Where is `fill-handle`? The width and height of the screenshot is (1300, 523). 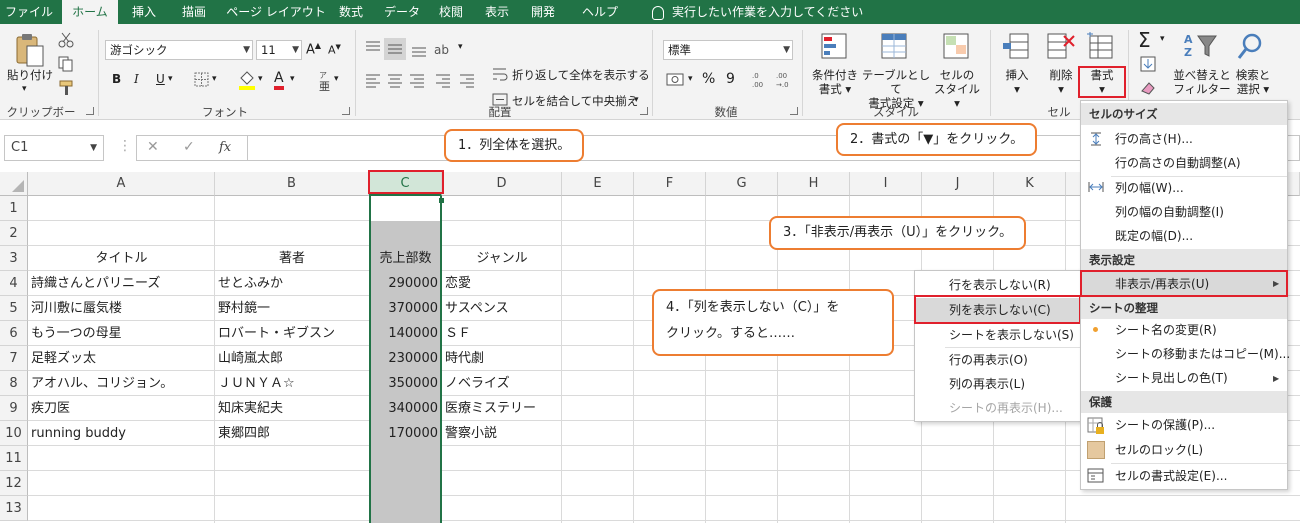
fill-handle is located at coordinates (441, 200).